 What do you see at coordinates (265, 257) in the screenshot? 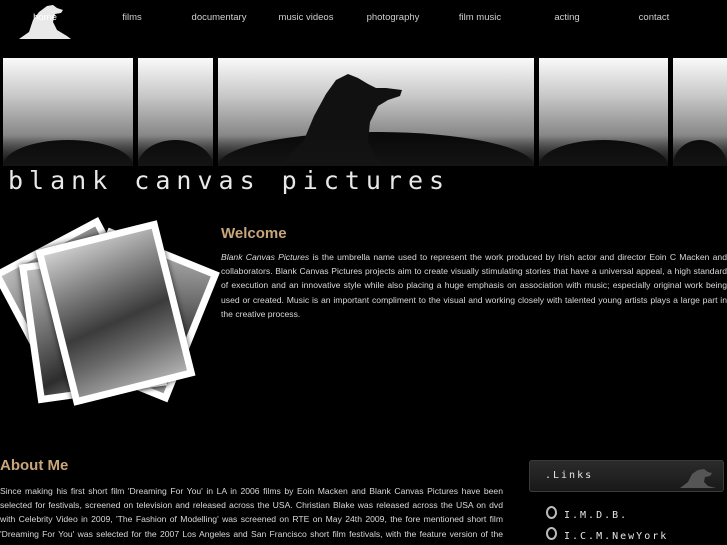
I see `company-name: Blank Canvas Pictures` at bounding box center [265, 257].